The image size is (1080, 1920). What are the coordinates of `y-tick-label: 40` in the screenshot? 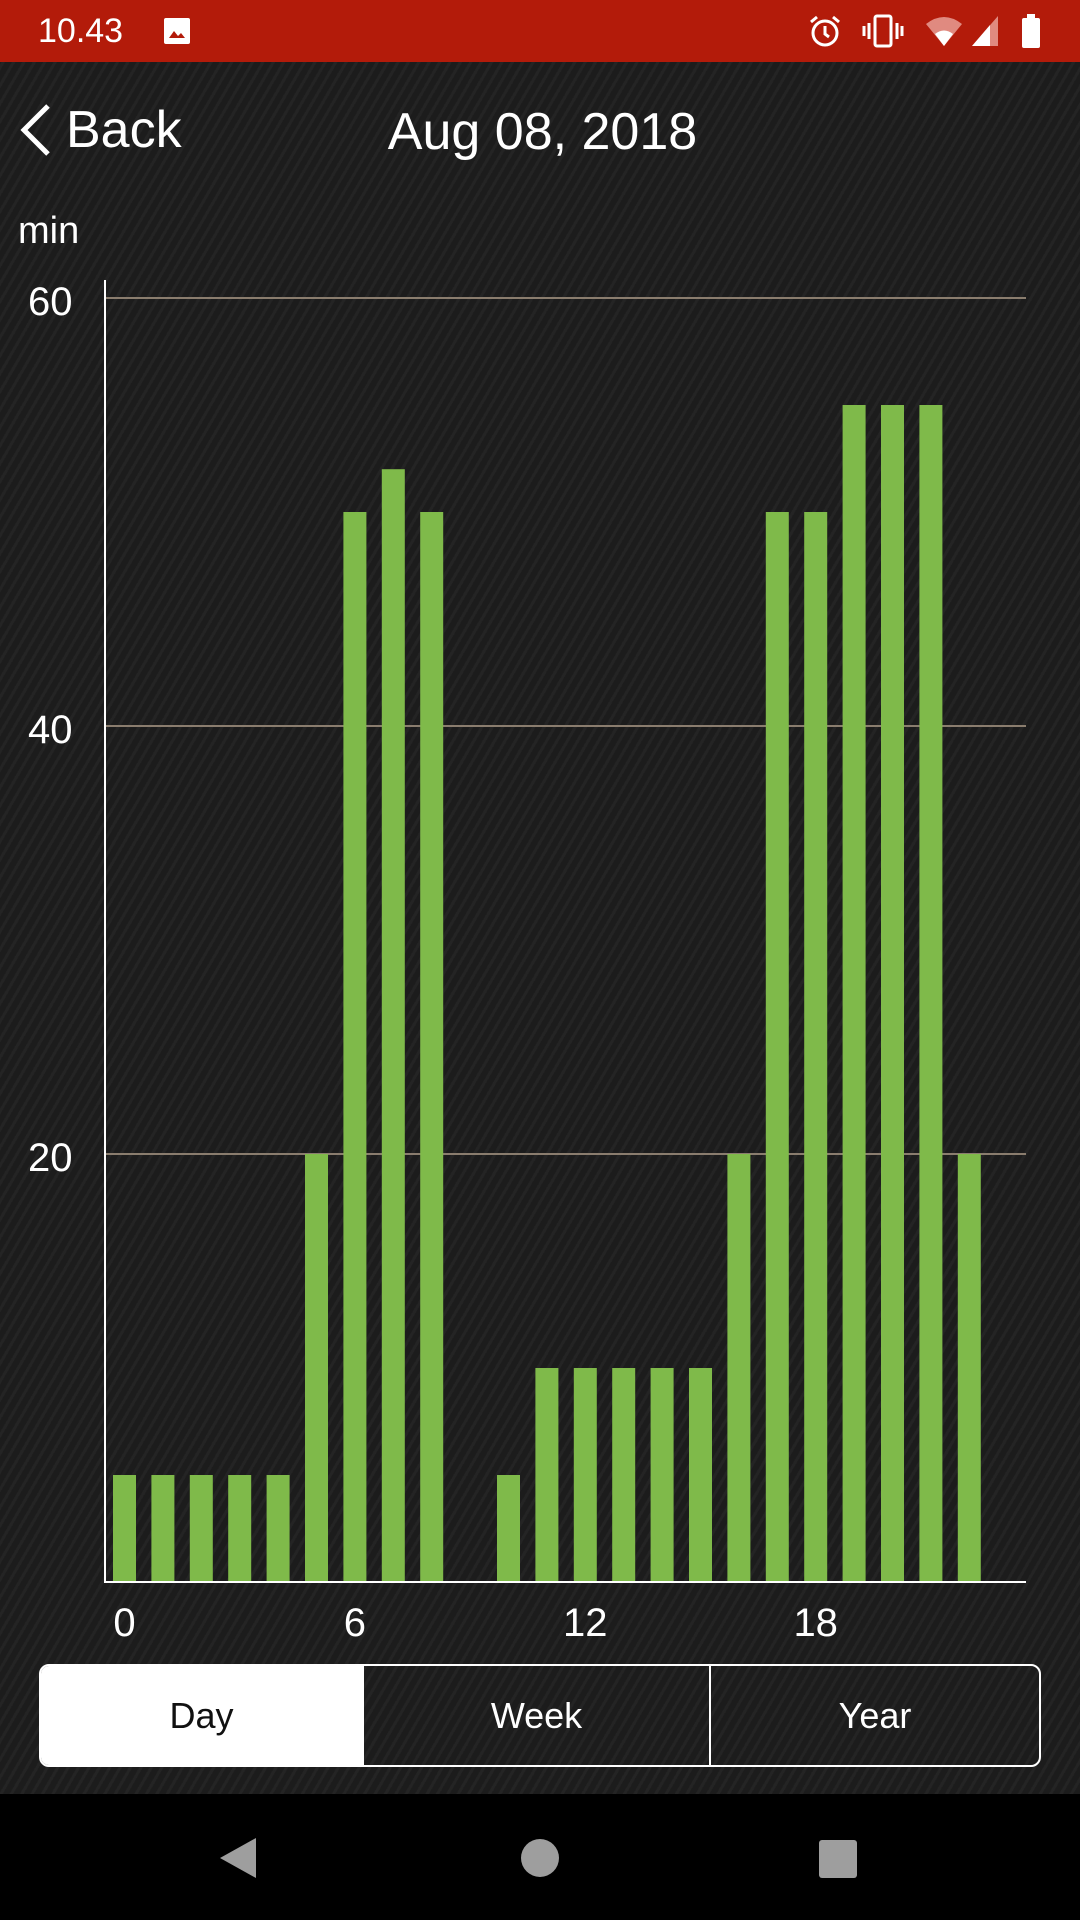 It's located at (50, 730).